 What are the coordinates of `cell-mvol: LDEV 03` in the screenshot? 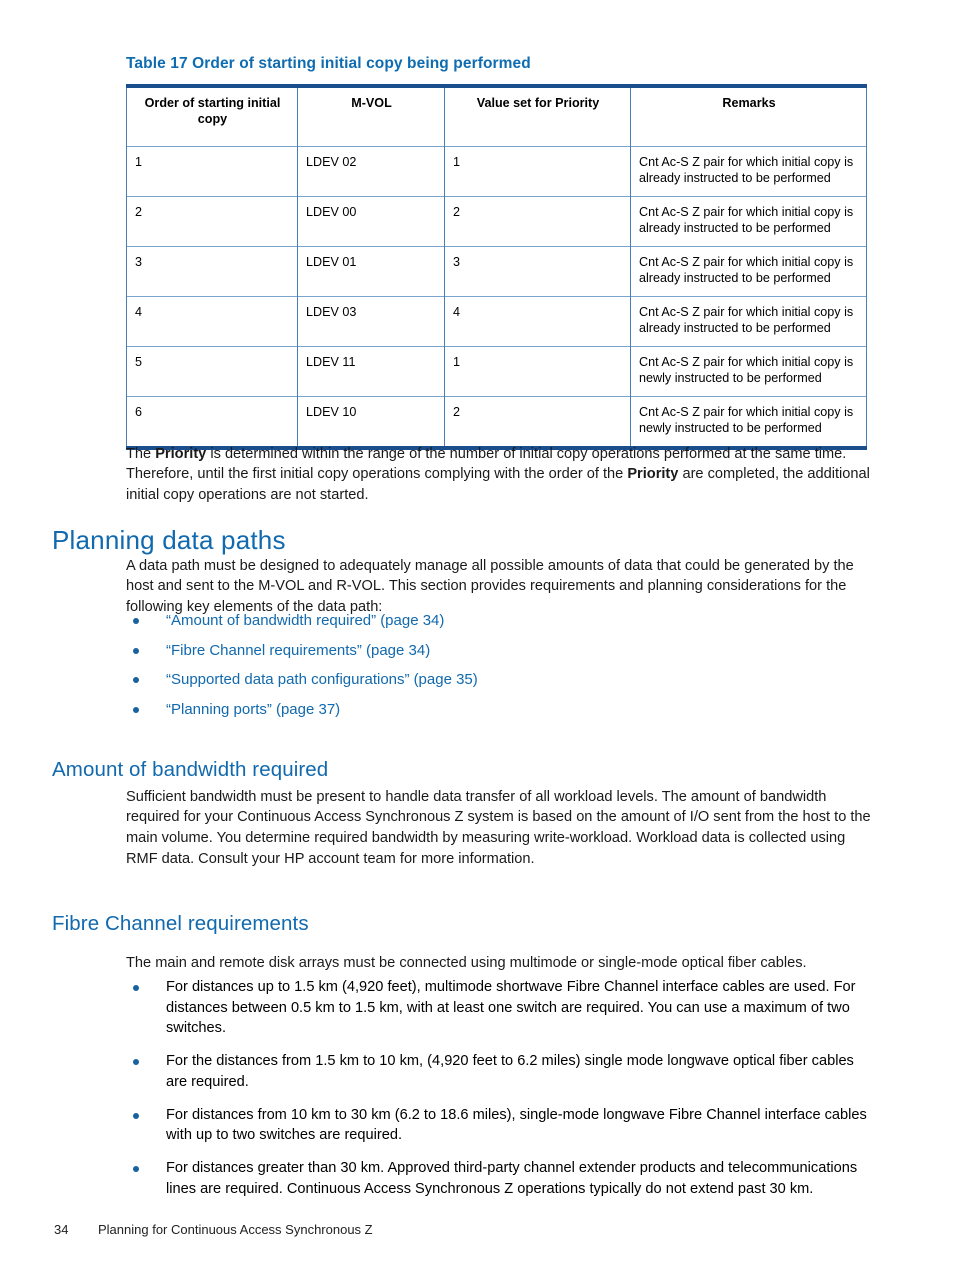 It's located at (371, 321).